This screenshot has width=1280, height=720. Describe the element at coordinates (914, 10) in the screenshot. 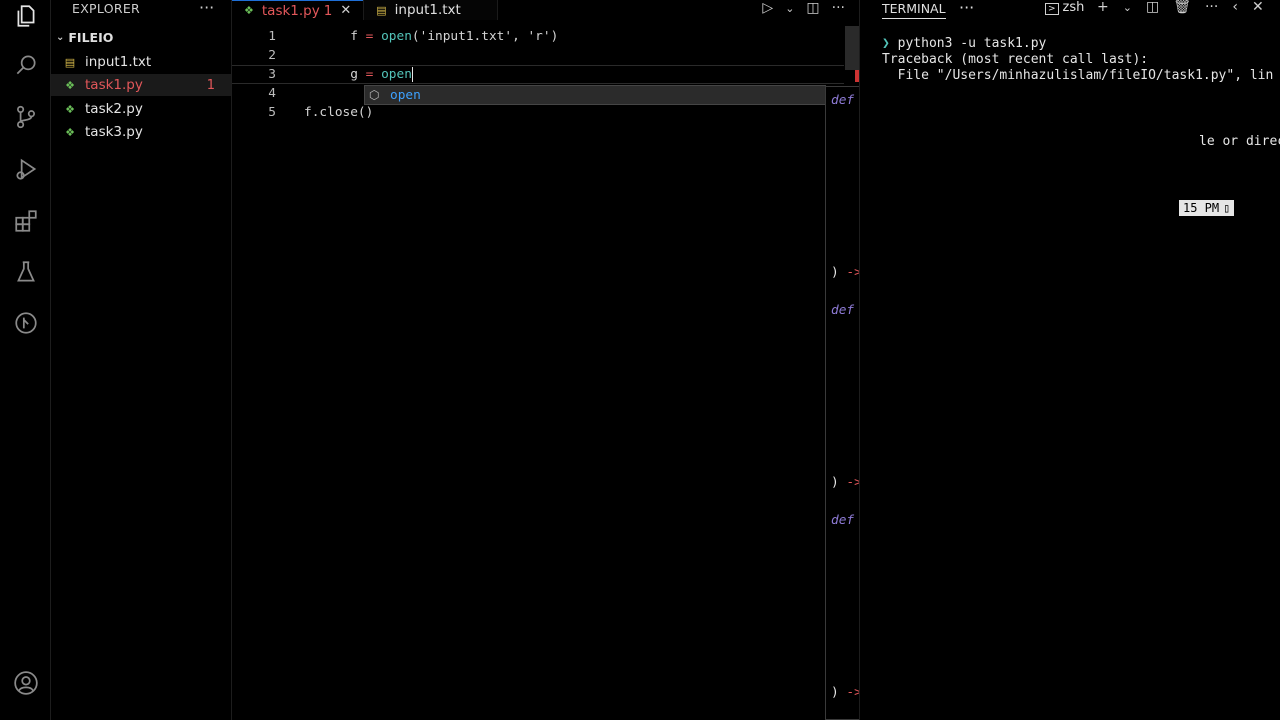

I see `terminal-title: TERMINAL` at that location.